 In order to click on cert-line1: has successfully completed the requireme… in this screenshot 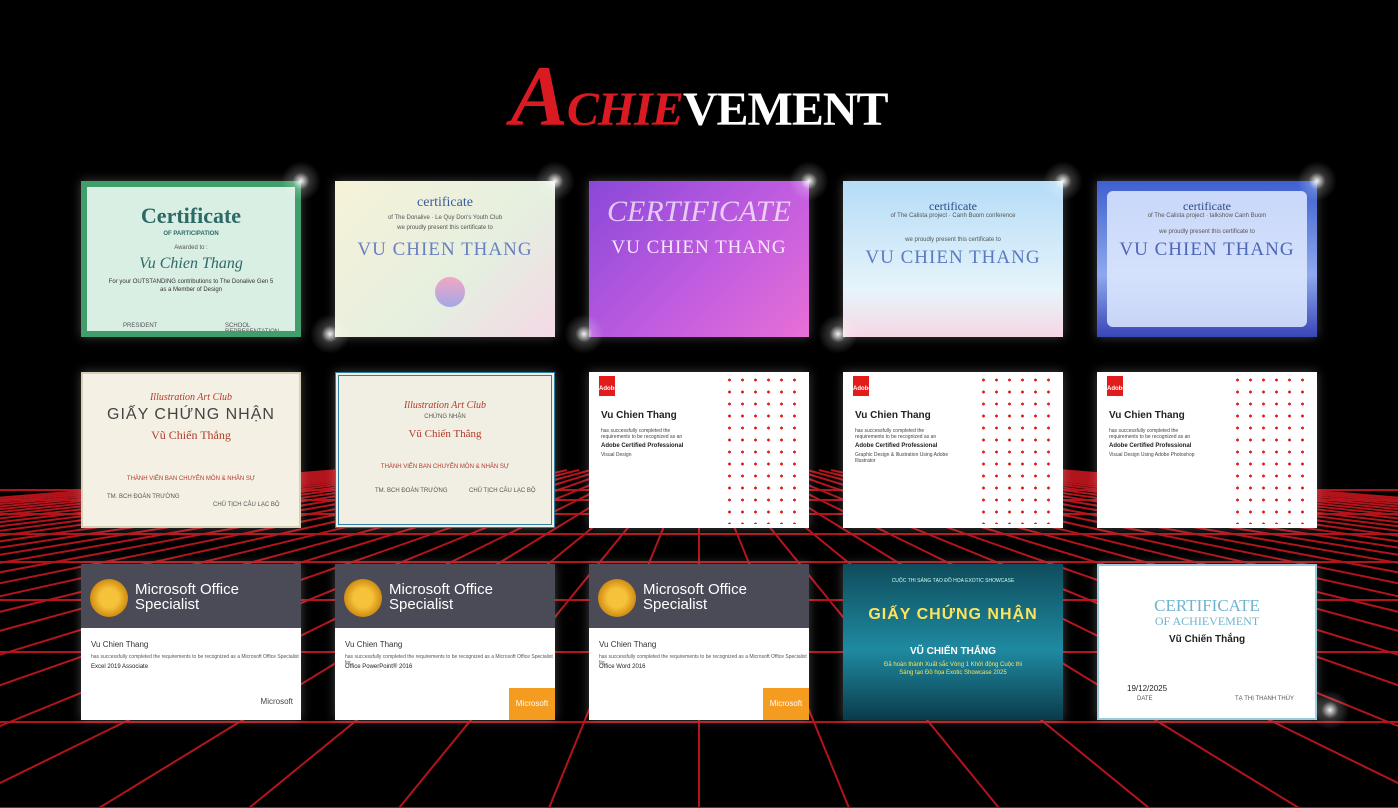, I will do `click(195, 657)`.